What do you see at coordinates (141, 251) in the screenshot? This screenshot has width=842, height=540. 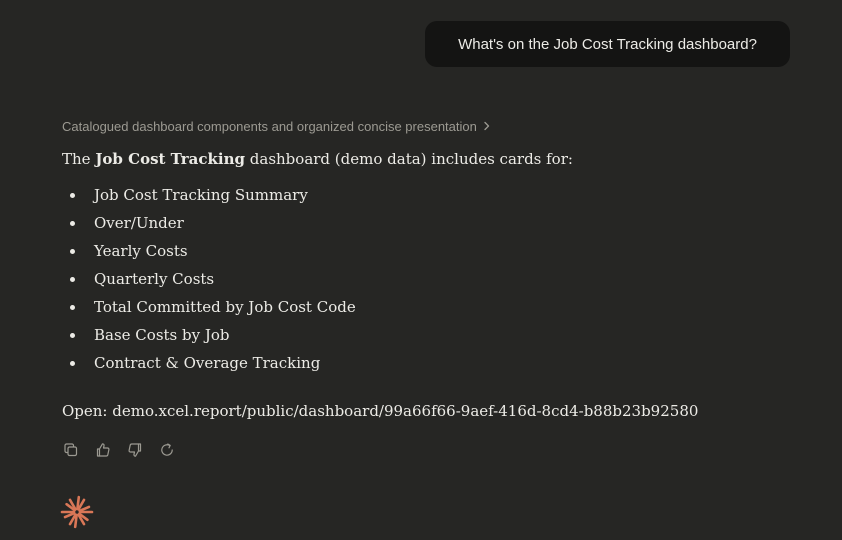 I see `list-item-text: Yearly Costs` at bounding box center [141, 251].